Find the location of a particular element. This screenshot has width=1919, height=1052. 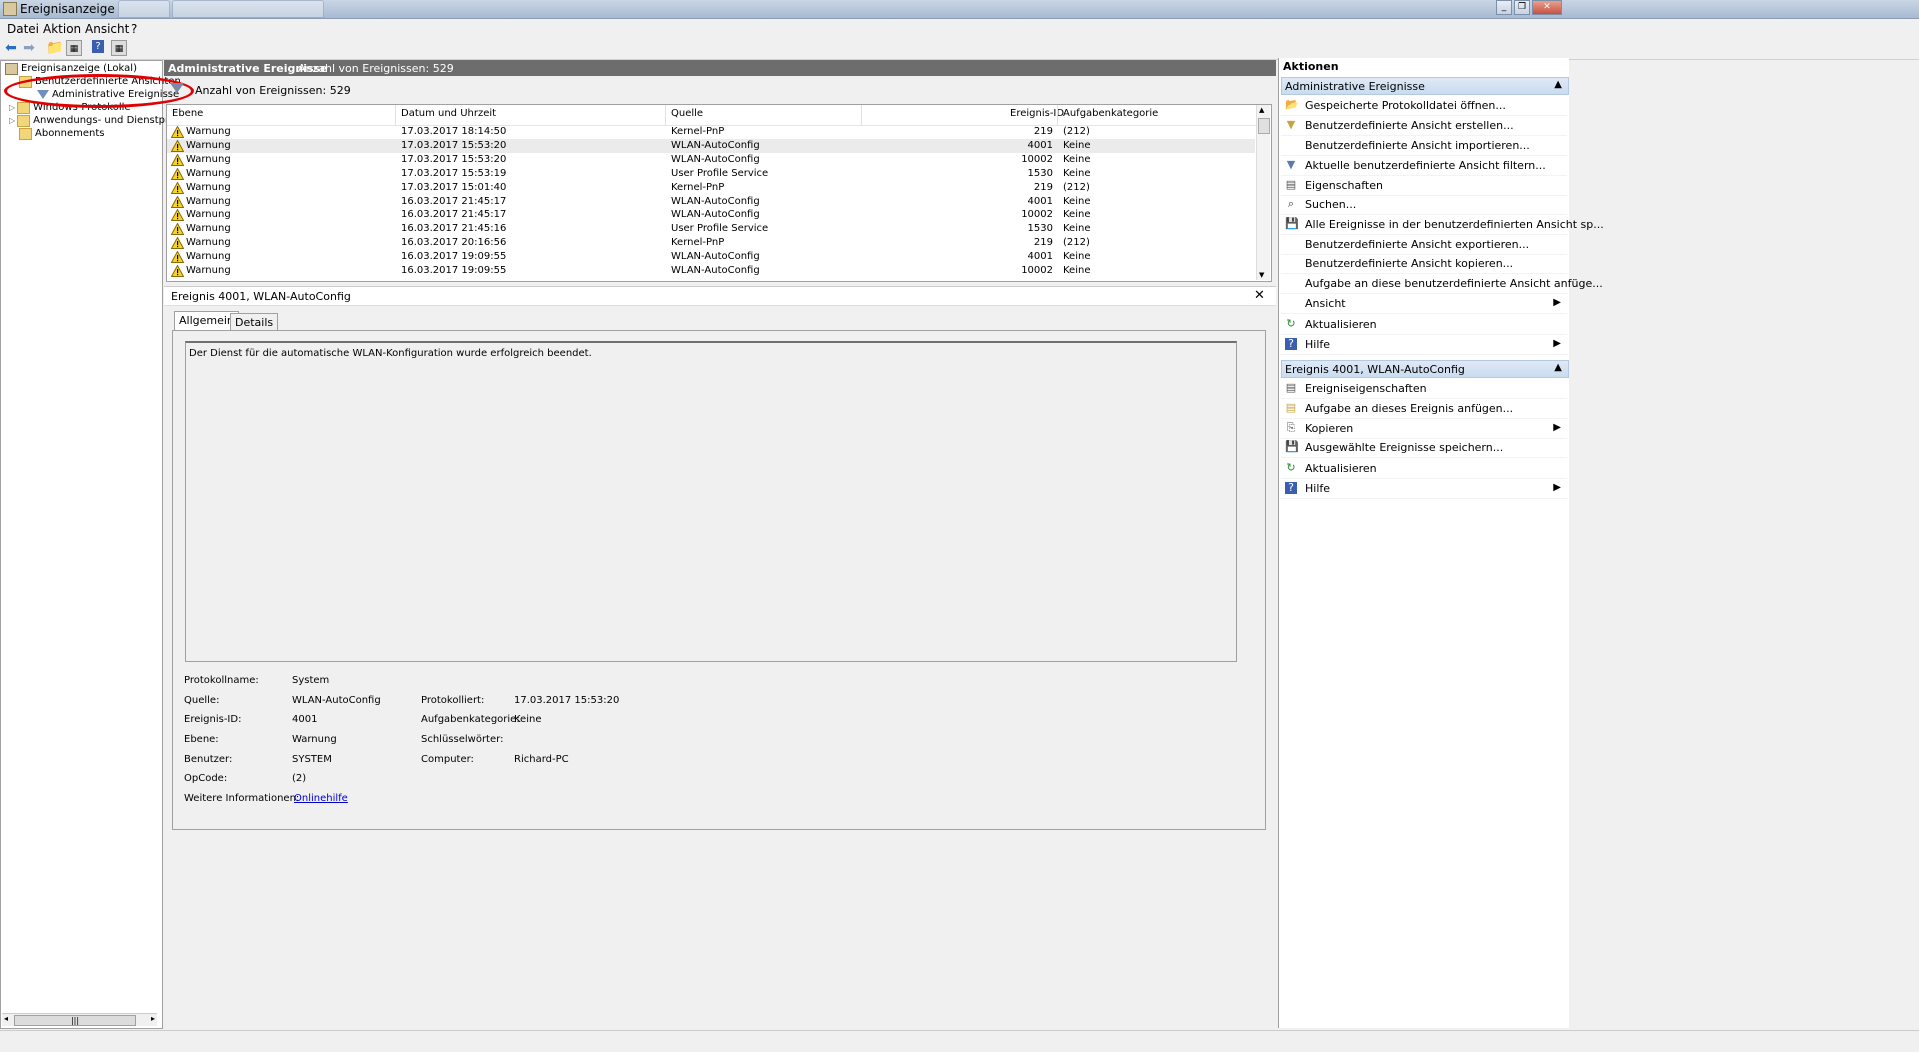

scroll-up-icon: ▲ is located at coordinates (1261, 110).